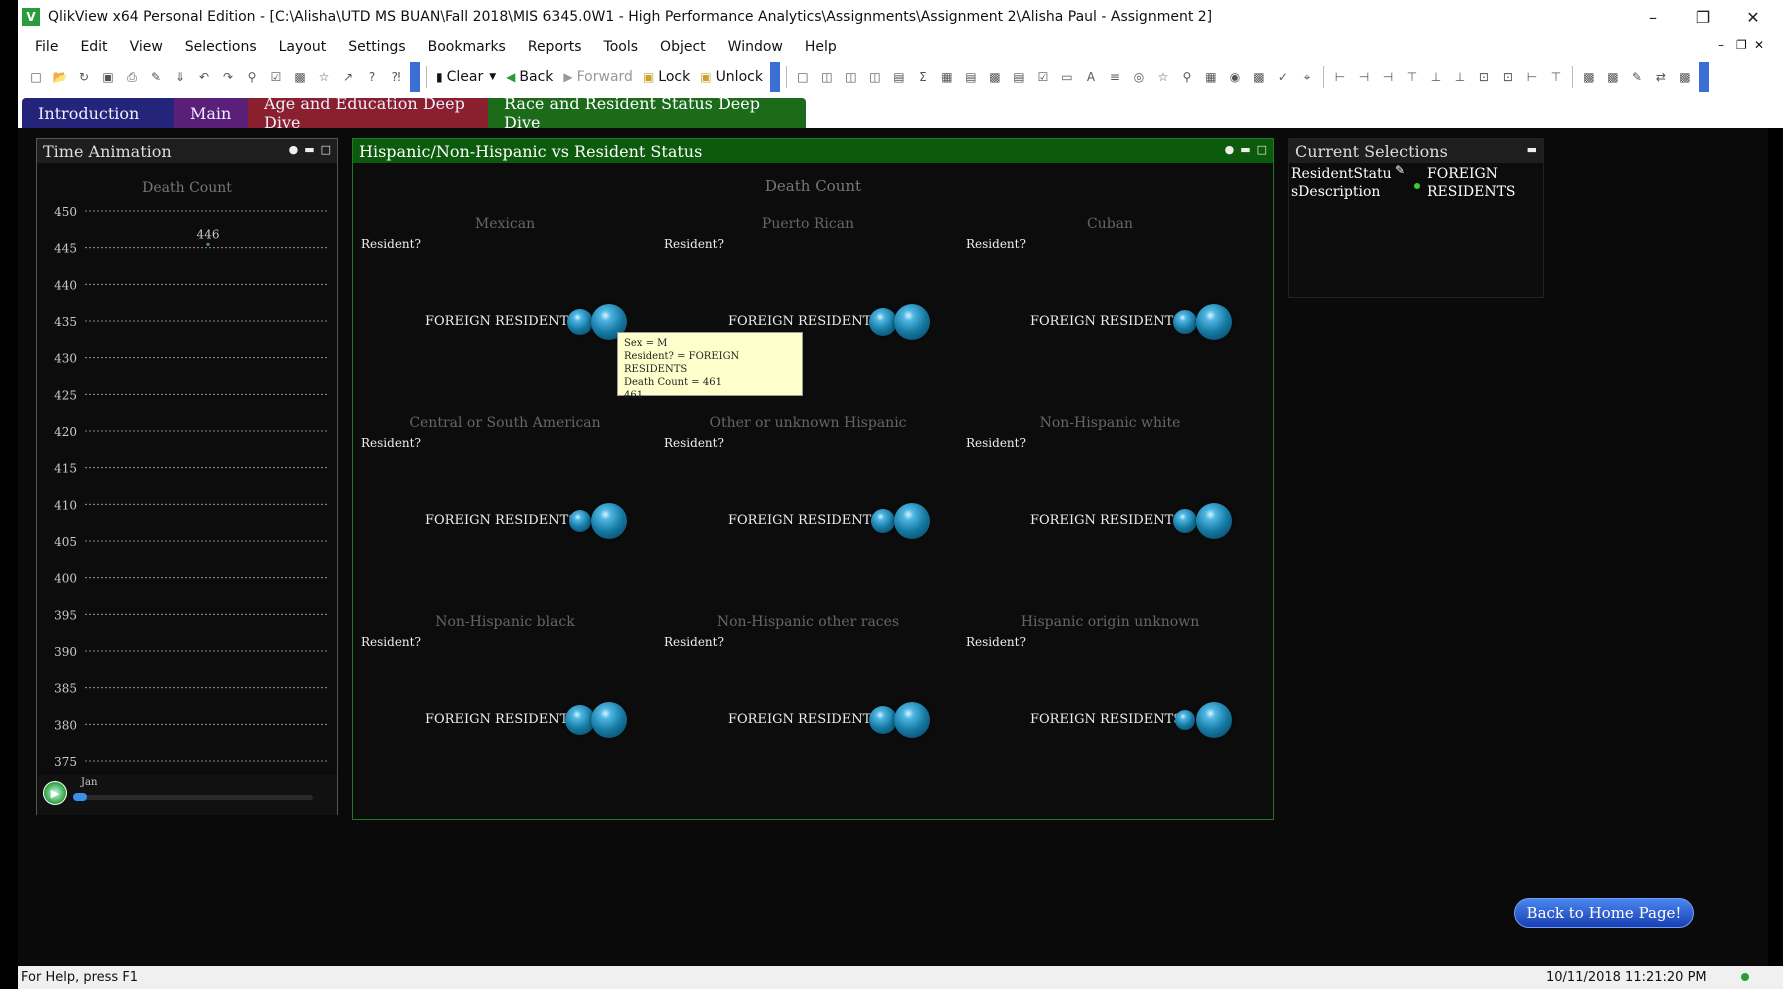 The height and width of the screenshot is (989, 1783). I want to click on lock-button: ▣ Lock, so click(666, 77).